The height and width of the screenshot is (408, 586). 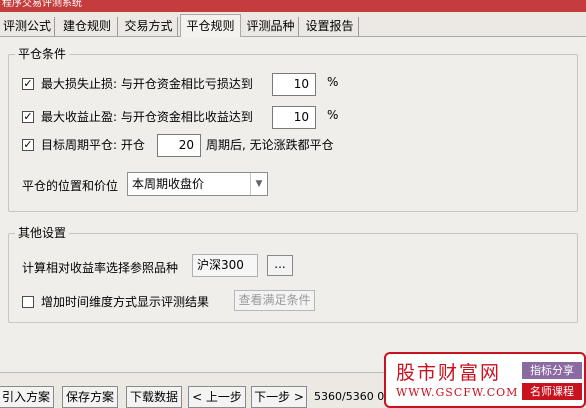 I want to click on close-conditions-legend: 平仓条件, so click(x=42, y=54).